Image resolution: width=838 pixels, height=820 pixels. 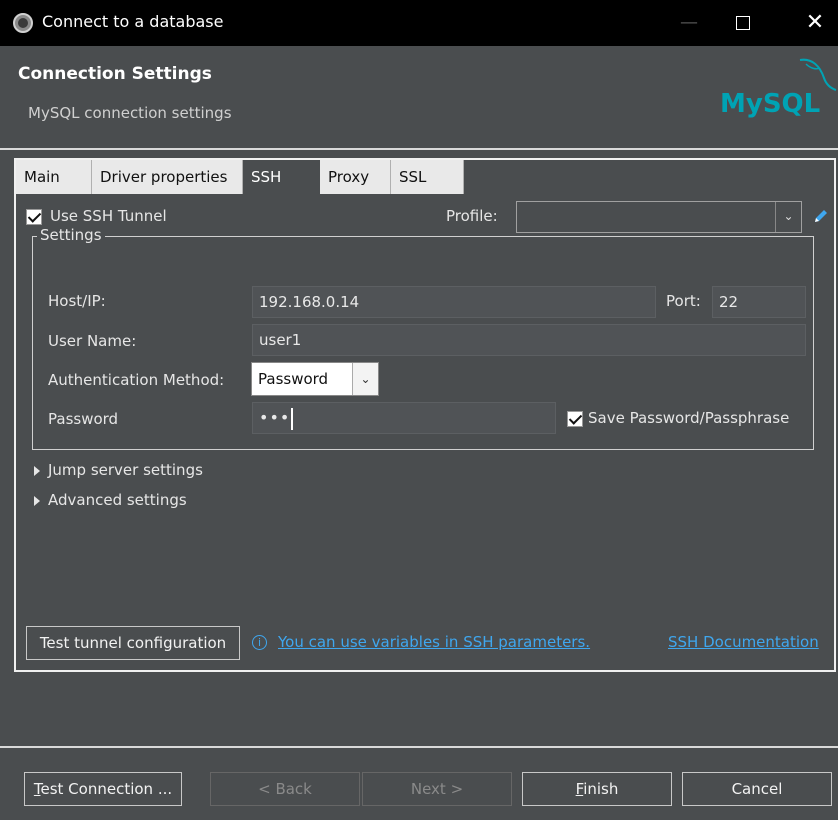 I want to click on password-label: Password, so click(x=83, y=419).